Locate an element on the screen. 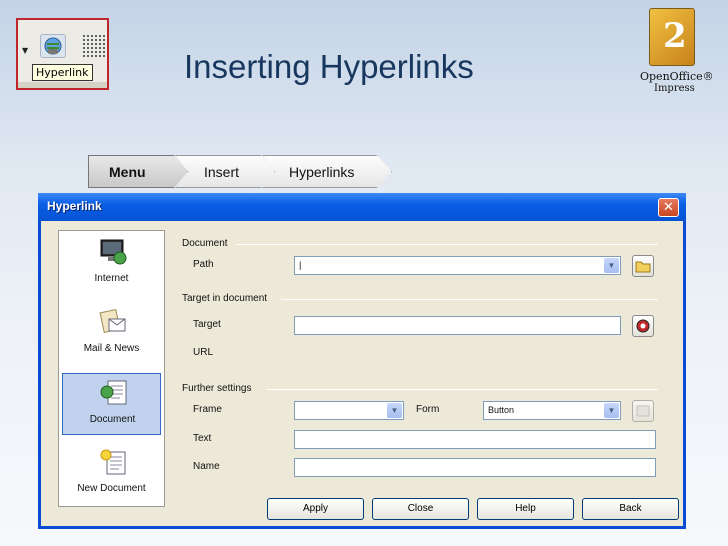 The height and width of the screenshot is (546, 728). hyperlink-tooltip: Hyperlink is located at coordinates (62, 72).